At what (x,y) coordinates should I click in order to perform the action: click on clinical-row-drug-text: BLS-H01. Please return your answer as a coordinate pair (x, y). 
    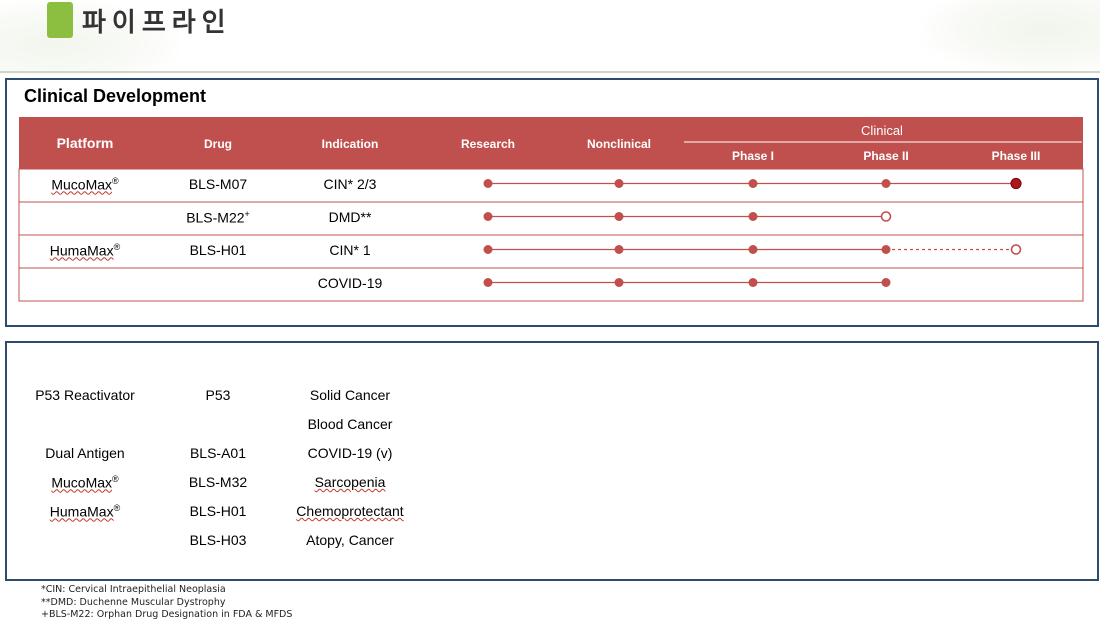
    Looking at the image, I should click on (218, 250).